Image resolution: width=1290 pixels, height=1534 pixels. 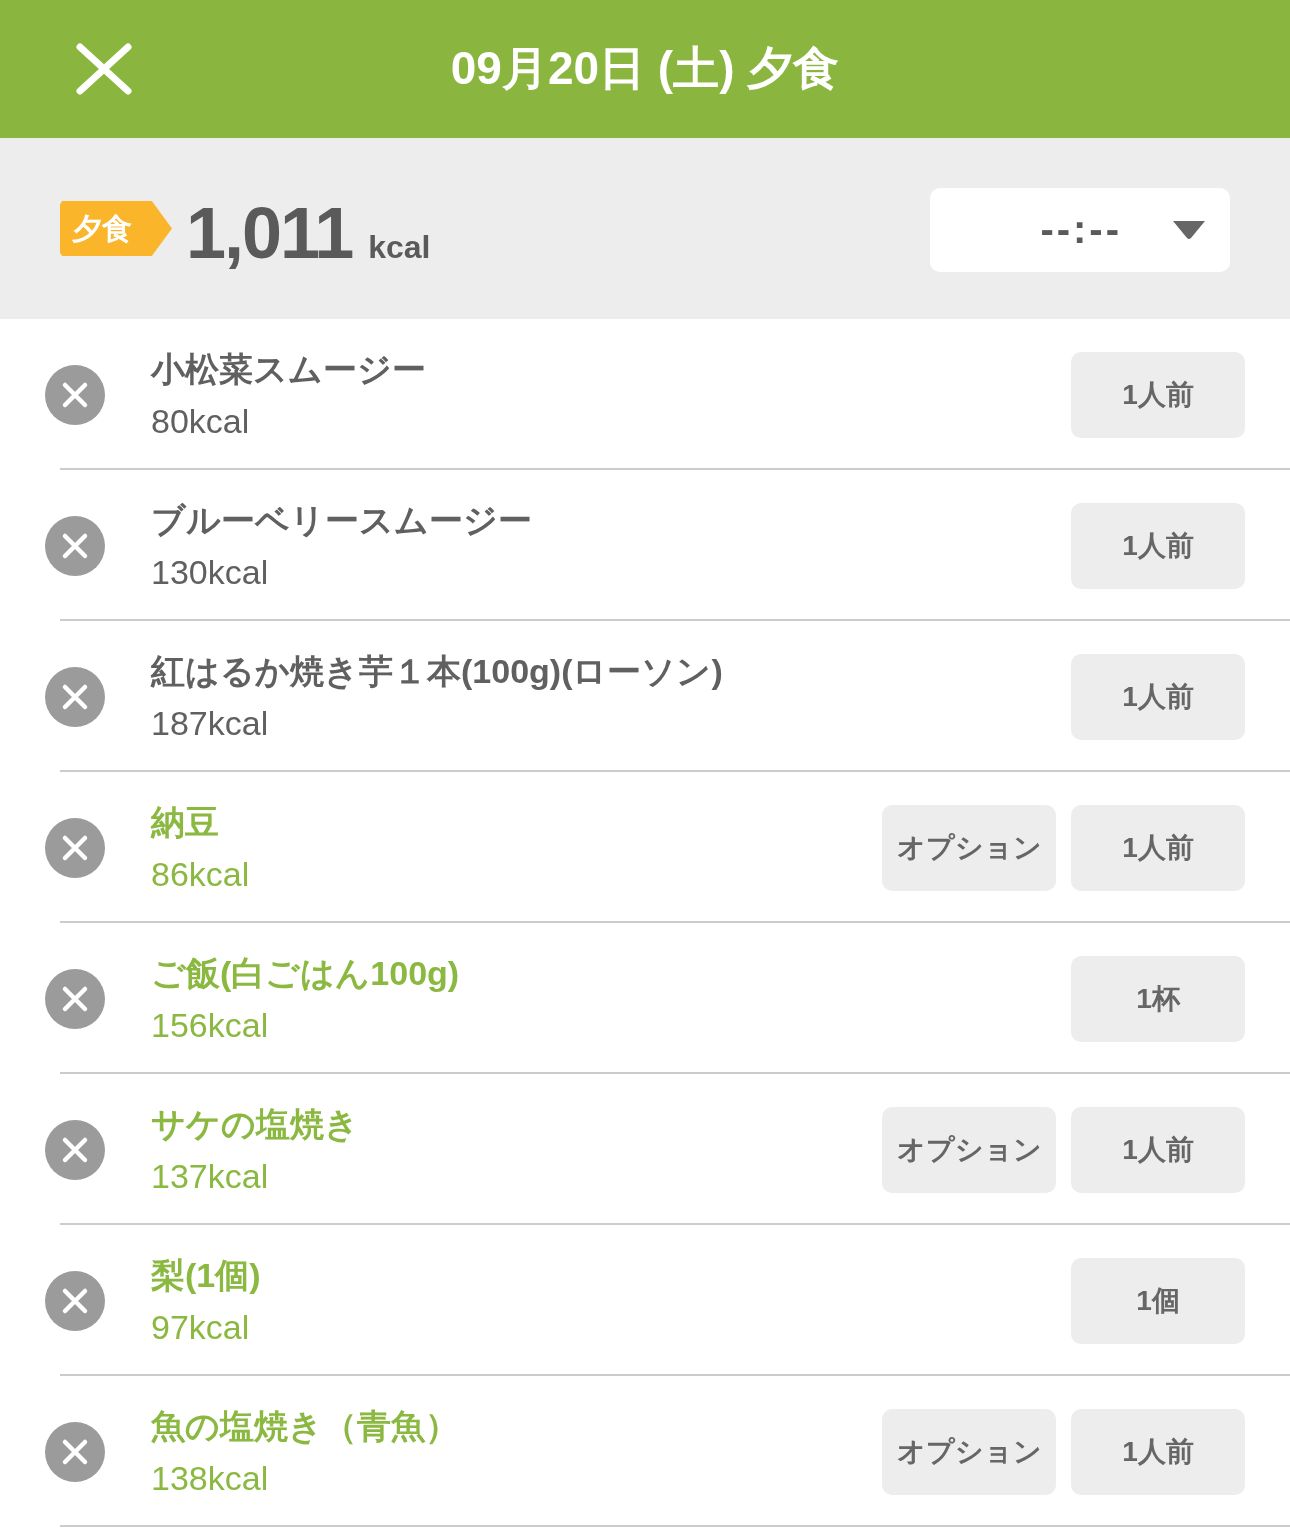 I want to click on food-calories: 137kcal, so click(x=210, y=1176).